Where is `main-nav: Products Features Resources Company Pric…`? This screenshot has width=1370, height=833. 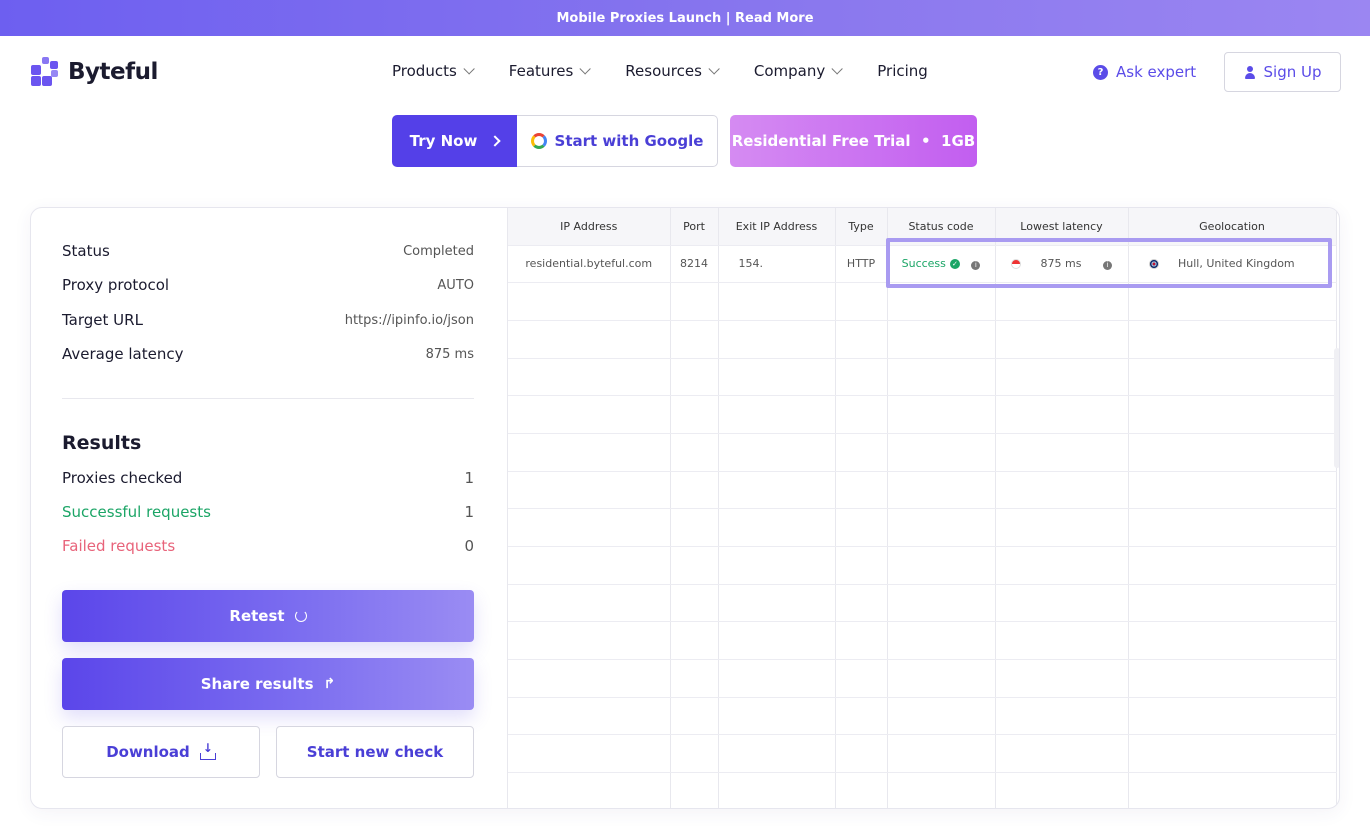
main-nav: Products Features Resources Company Pric… is located at coordinates (679, 71).